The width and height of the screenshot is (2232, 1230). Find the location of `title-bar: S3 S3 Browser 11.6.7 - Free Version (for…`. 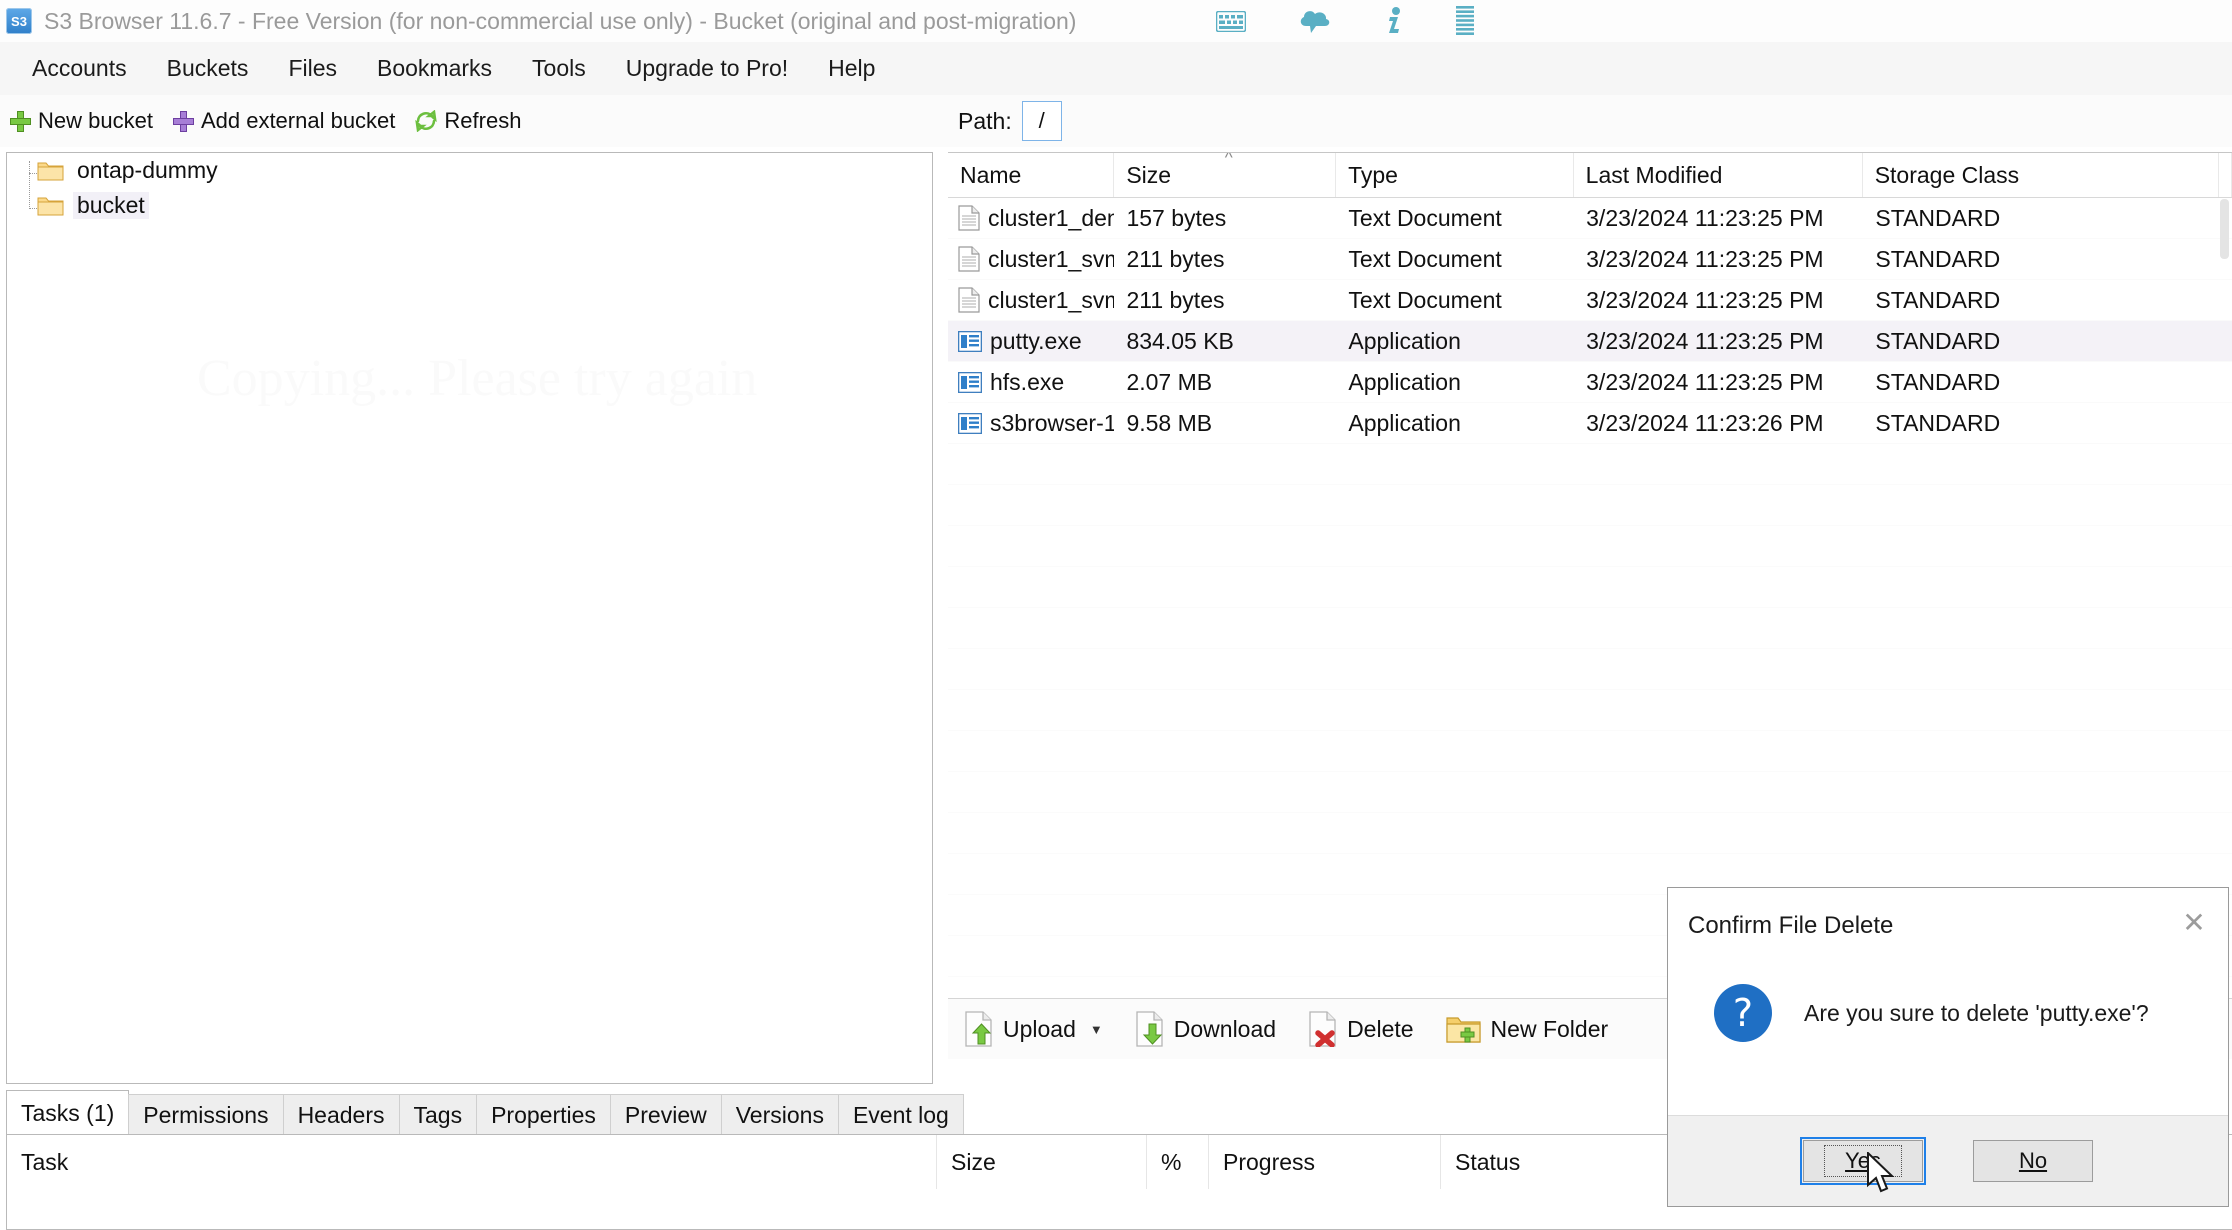

title-bar: S3 S3 Browser 11.6.7 - Free Version (for… is located at coordinates (1116, 21).